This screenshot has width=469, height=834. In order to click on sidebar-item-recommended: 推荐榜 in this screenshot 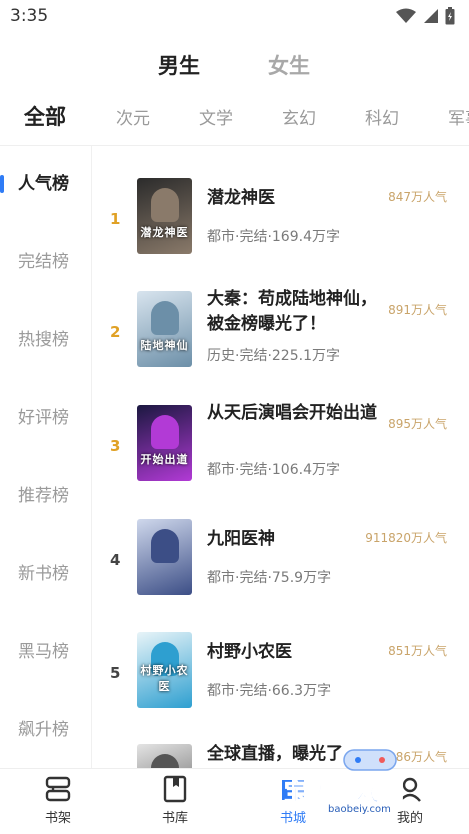, I will do `click(46, 496)`.